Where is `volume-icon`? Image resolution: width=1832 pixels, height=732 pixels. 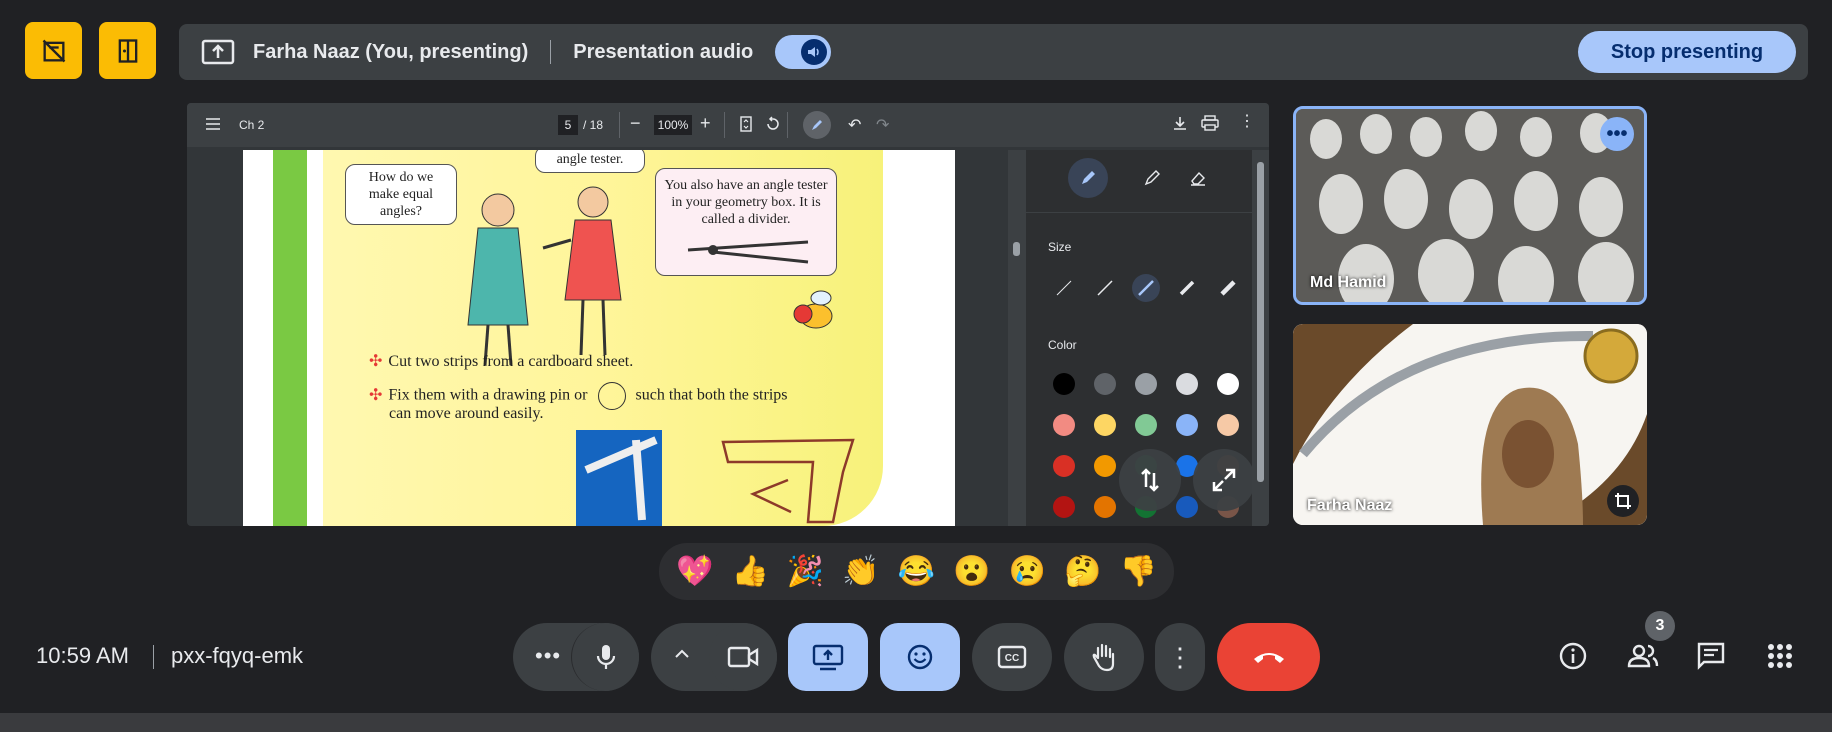
volume-icon is located at coordinates (814, 52).